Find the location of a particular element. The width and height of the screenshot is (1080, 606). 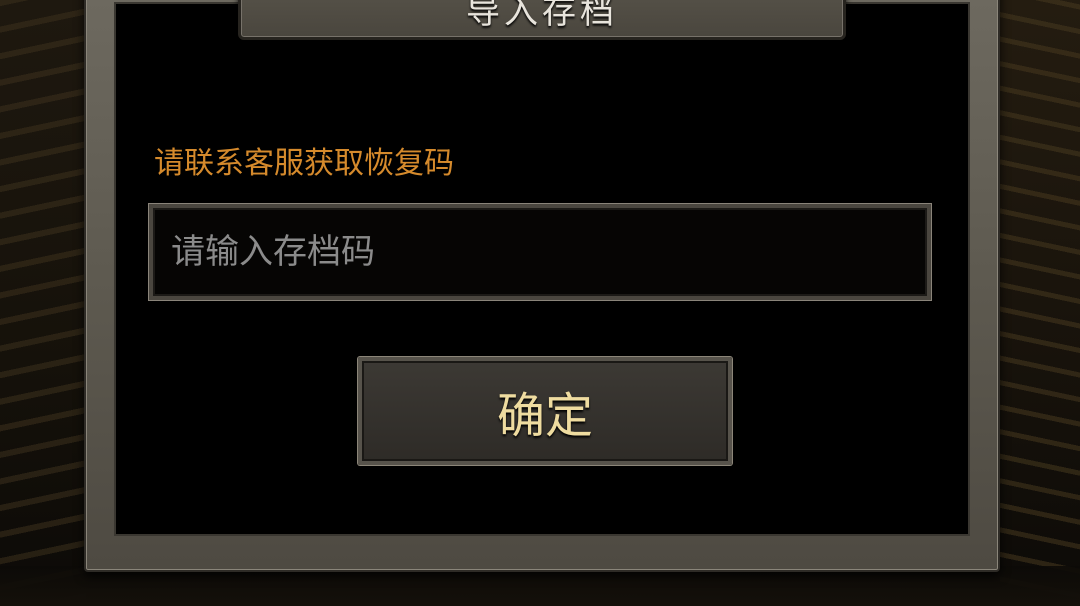

confirm-button: 确定 is located at coordinates (545, 411).